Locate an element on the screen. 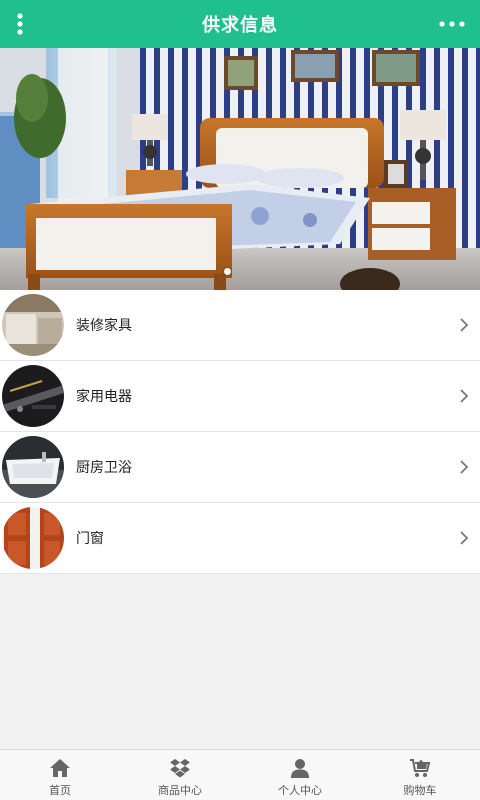 This screenshot has height=800, width=480. furniture-thumb is located at coordinates (33, 325).